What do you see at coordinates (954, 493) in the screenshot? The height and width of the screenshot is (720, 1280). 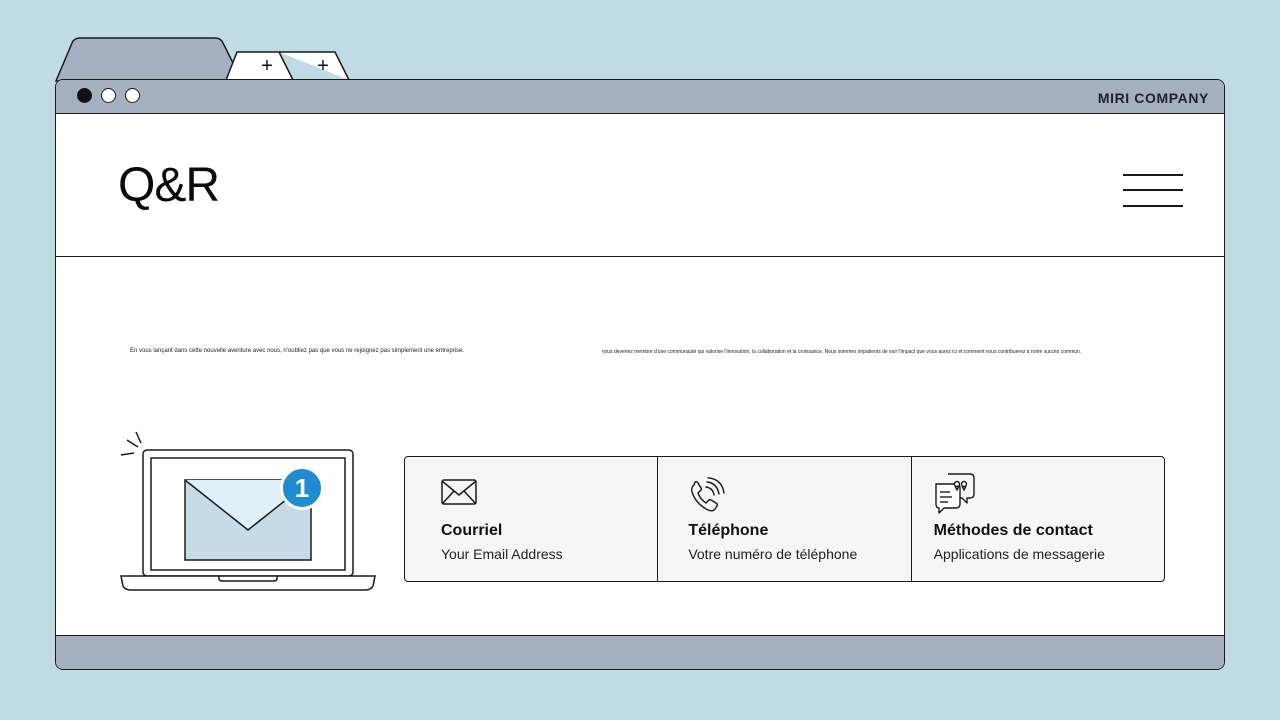 I see `chat-bubbles-icon` at bounding box center [954, 493].